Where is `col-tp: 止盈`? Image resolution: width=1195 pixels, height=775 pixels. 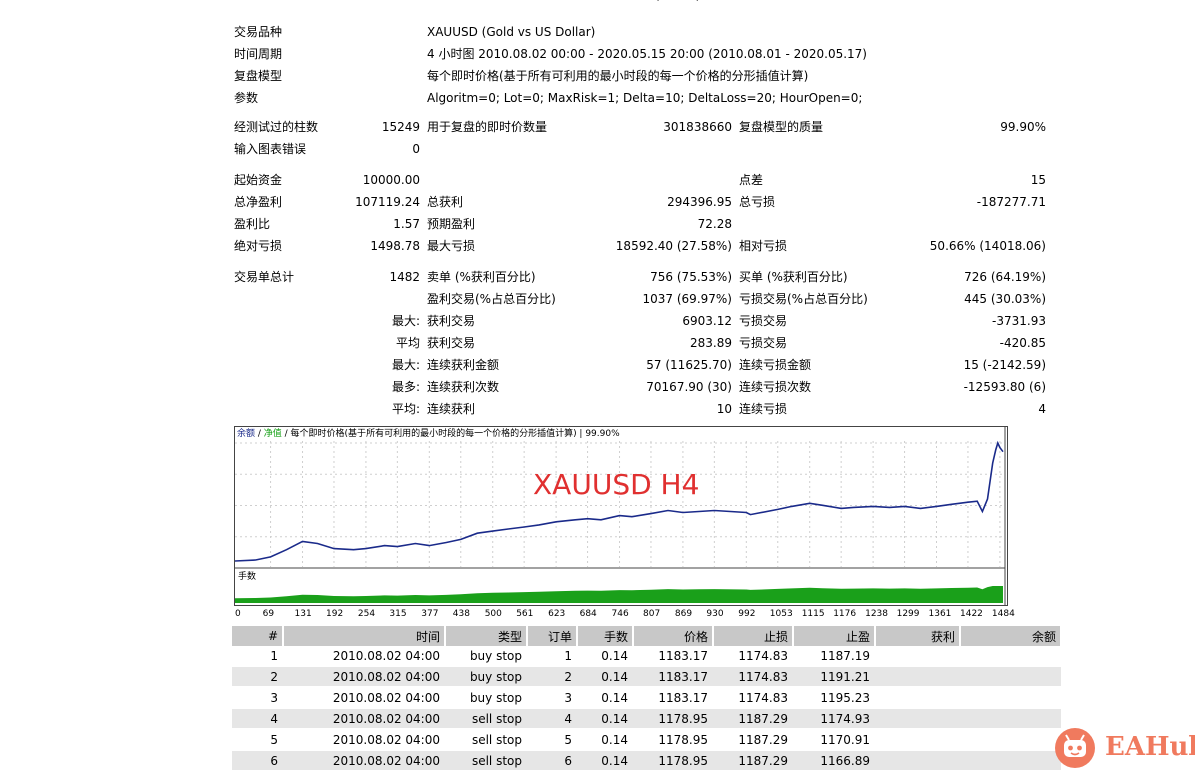 col-tp: 止盈 is located at coordinates (834, 636).